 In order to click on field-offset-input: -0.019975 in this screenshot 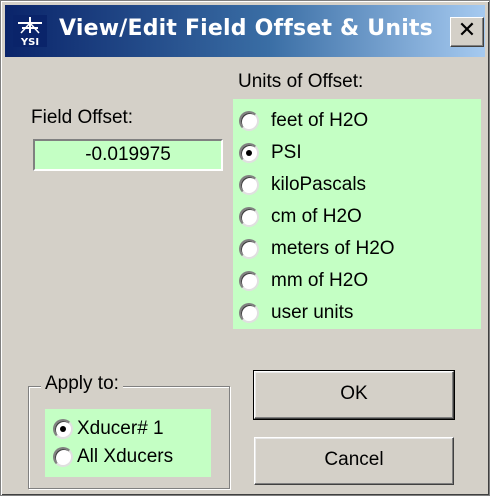, I will do `click(128, 155)`.